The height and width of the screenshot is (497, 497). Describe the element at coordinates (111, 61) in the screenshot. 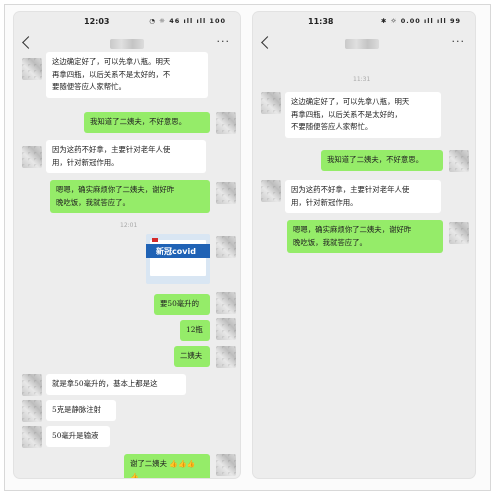

I see `message-line: 这边确定好了，可以先拿八瓶。明天` at that location.